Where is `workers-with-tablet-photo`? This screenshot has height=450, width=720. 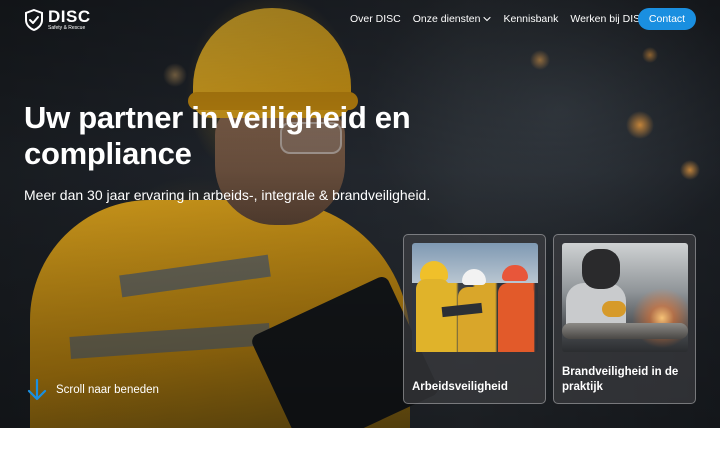 workers-with-tablet-photo is located at coordinates (475, 297).